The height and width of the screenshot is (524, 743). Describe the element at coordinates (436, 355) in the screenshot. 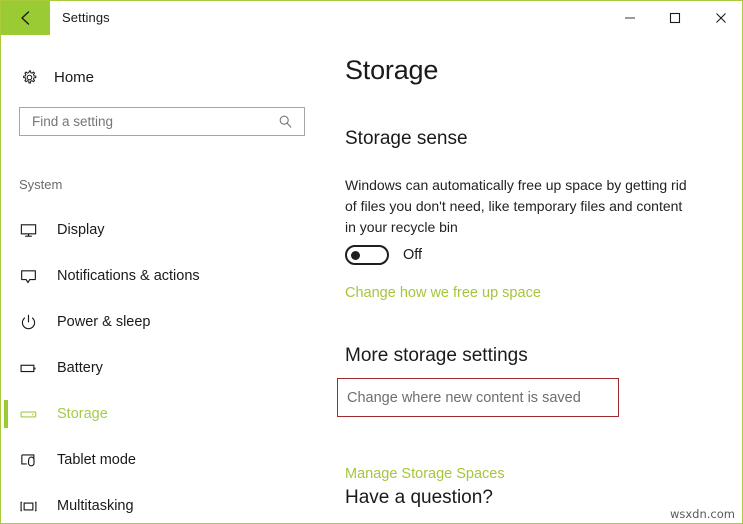

I see `more-storage-settings-heading: More storage settings` at that location.